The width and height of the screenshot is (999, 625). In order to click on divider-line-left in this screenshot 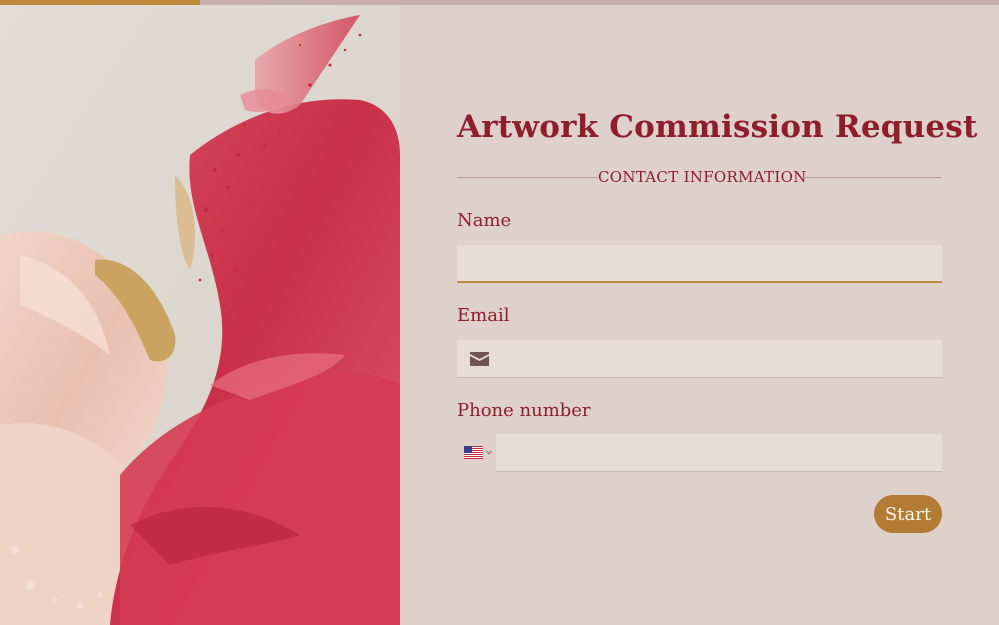, I will do `click(527, 177)`.